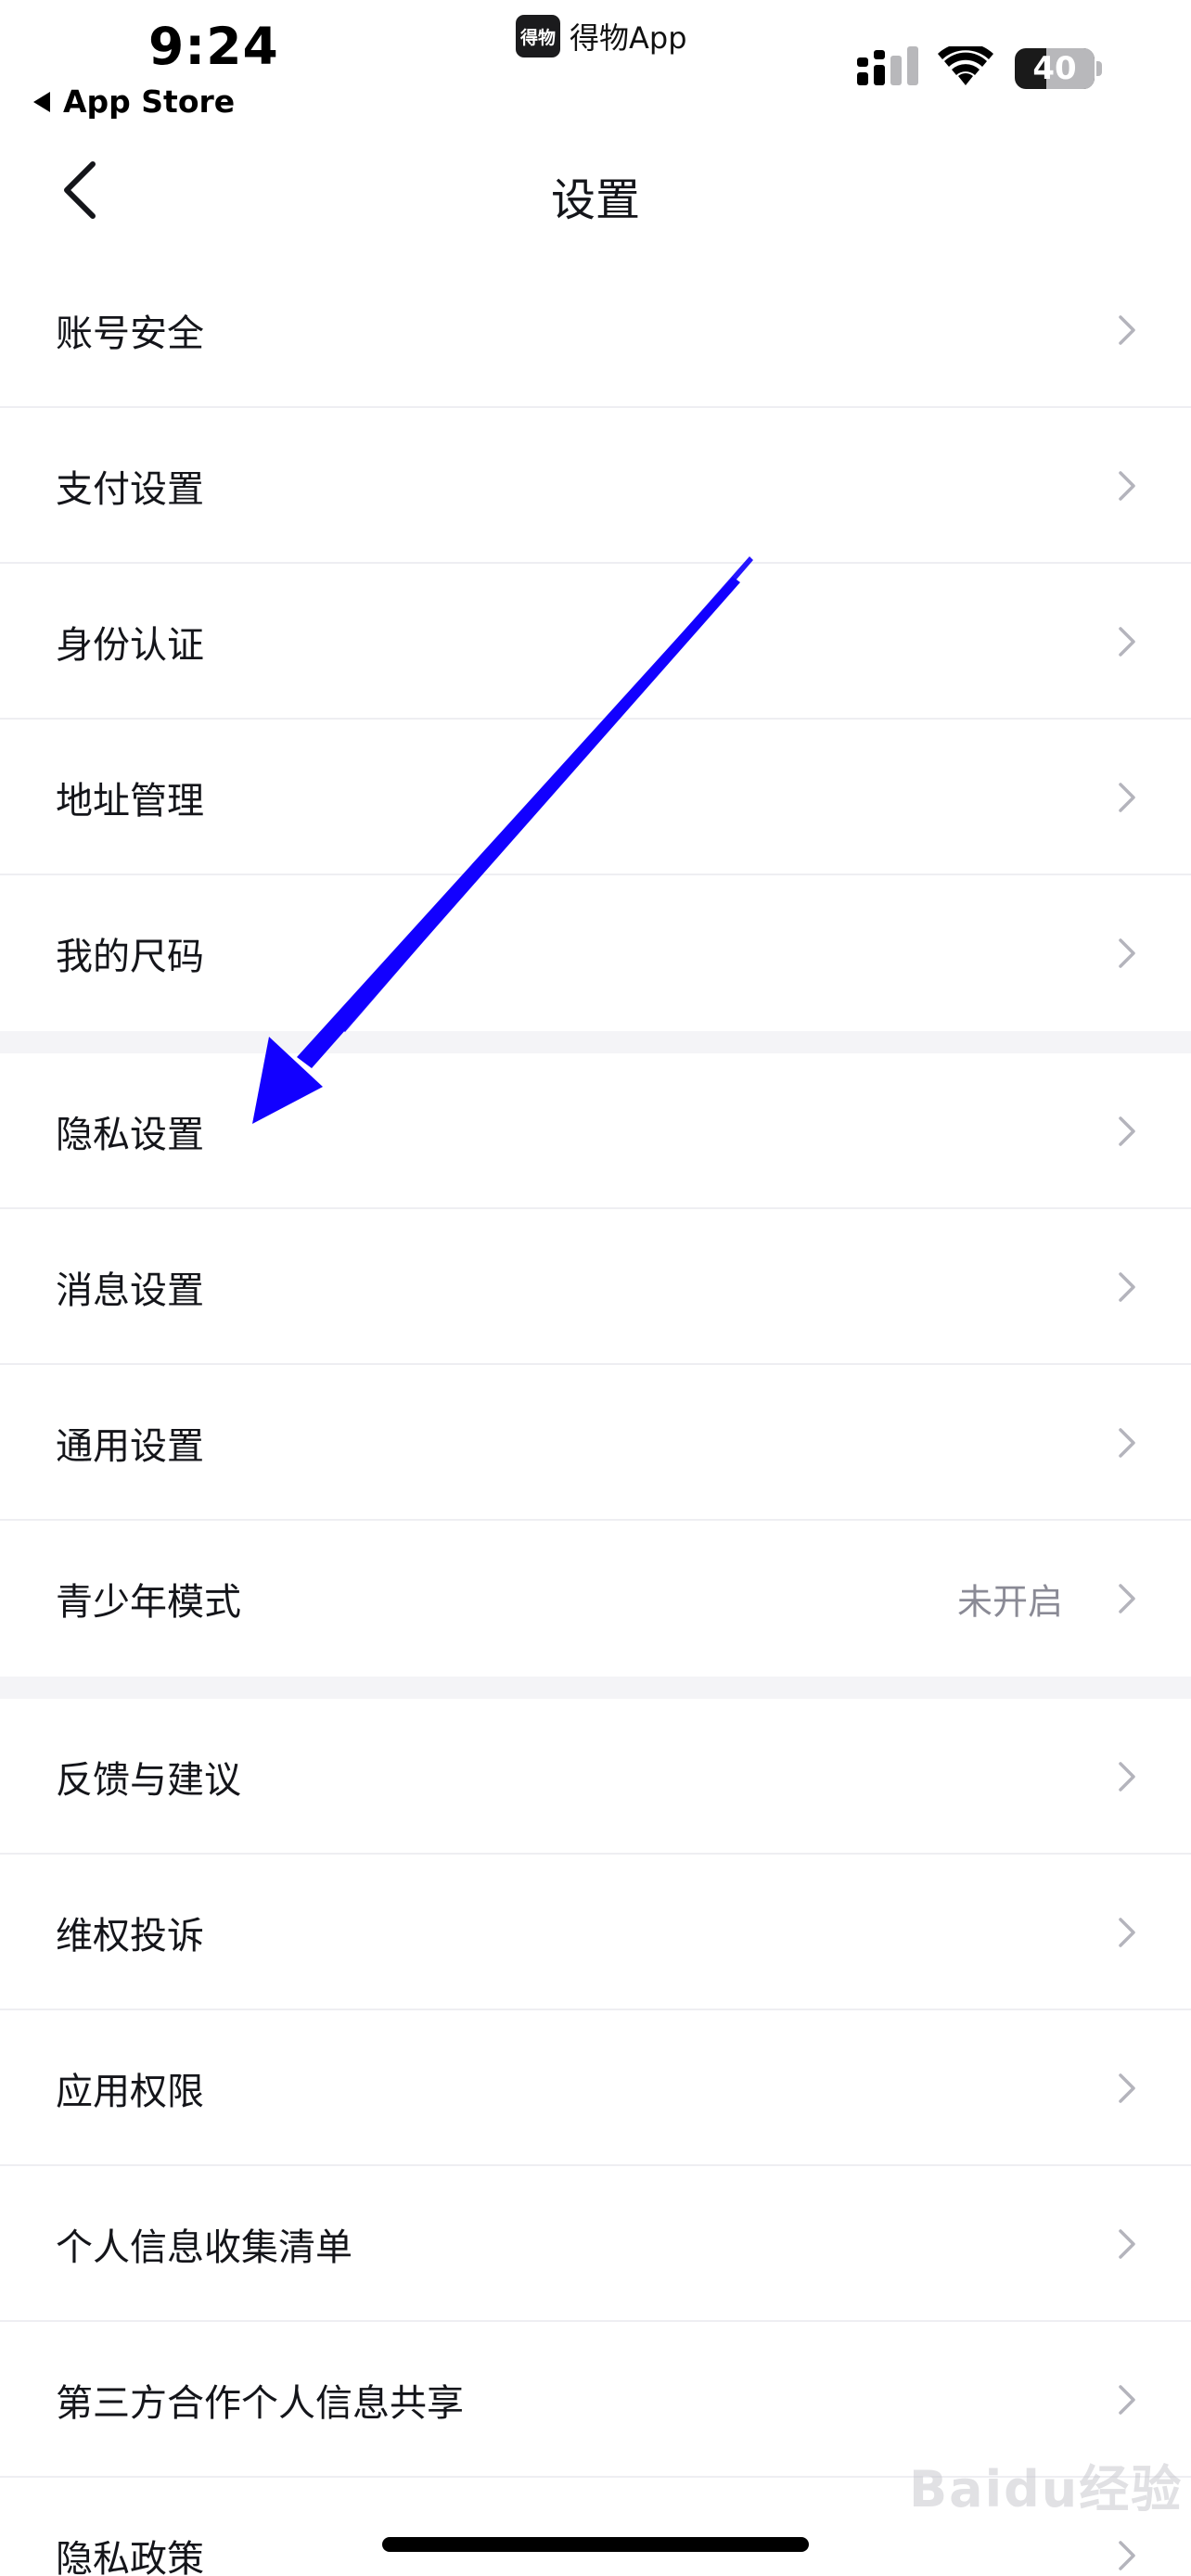 The width and height of the screenshot is (1191, 2576). I want to click on row-label: 地址管理, so click(130, 802).